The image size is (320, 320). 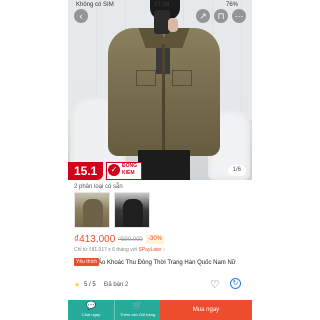 I want to click on chevron-right-icon: ›, so click(x=164, y=250).